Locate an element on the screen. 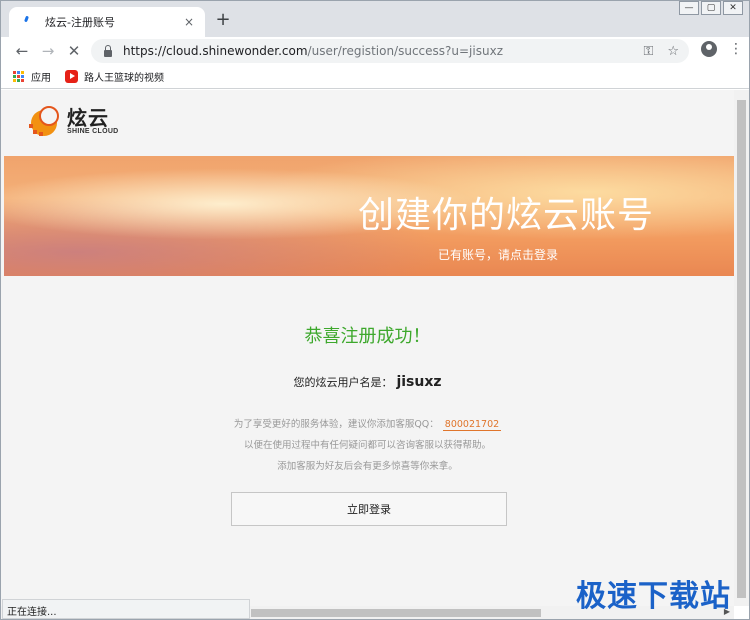 The image size is (750, 620). key-icon: ⚿ is located at coordinates (648, 51).